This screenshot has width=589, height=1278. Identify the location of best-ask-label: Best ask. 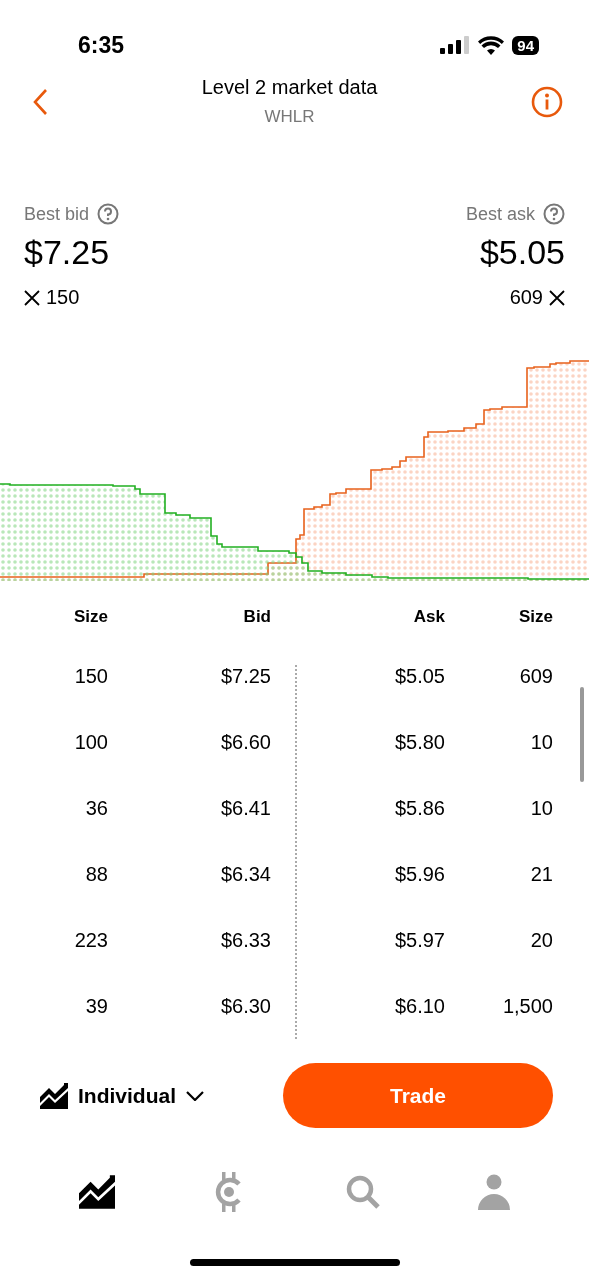
(500, 214).